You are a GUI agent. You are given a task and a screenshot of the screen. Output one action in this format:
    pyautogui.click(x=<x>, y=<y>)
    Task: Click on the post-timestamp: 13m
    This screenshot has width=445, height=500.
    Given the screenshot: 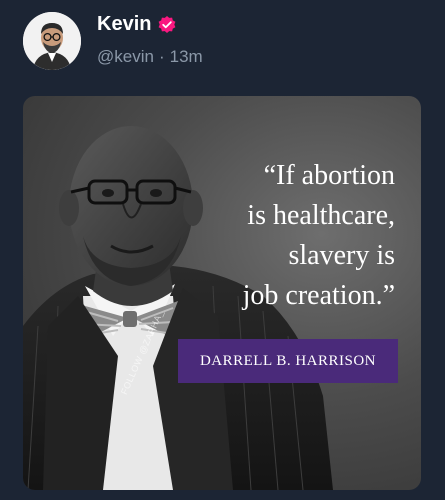 What is the action you would take?
    pyautogui.click(x=186, y=57)
    